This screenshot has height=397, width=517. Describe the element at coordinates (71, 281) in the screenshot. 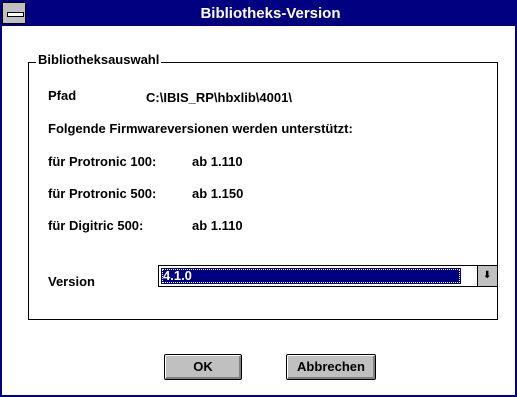

I see `version-label: Version` at that location.